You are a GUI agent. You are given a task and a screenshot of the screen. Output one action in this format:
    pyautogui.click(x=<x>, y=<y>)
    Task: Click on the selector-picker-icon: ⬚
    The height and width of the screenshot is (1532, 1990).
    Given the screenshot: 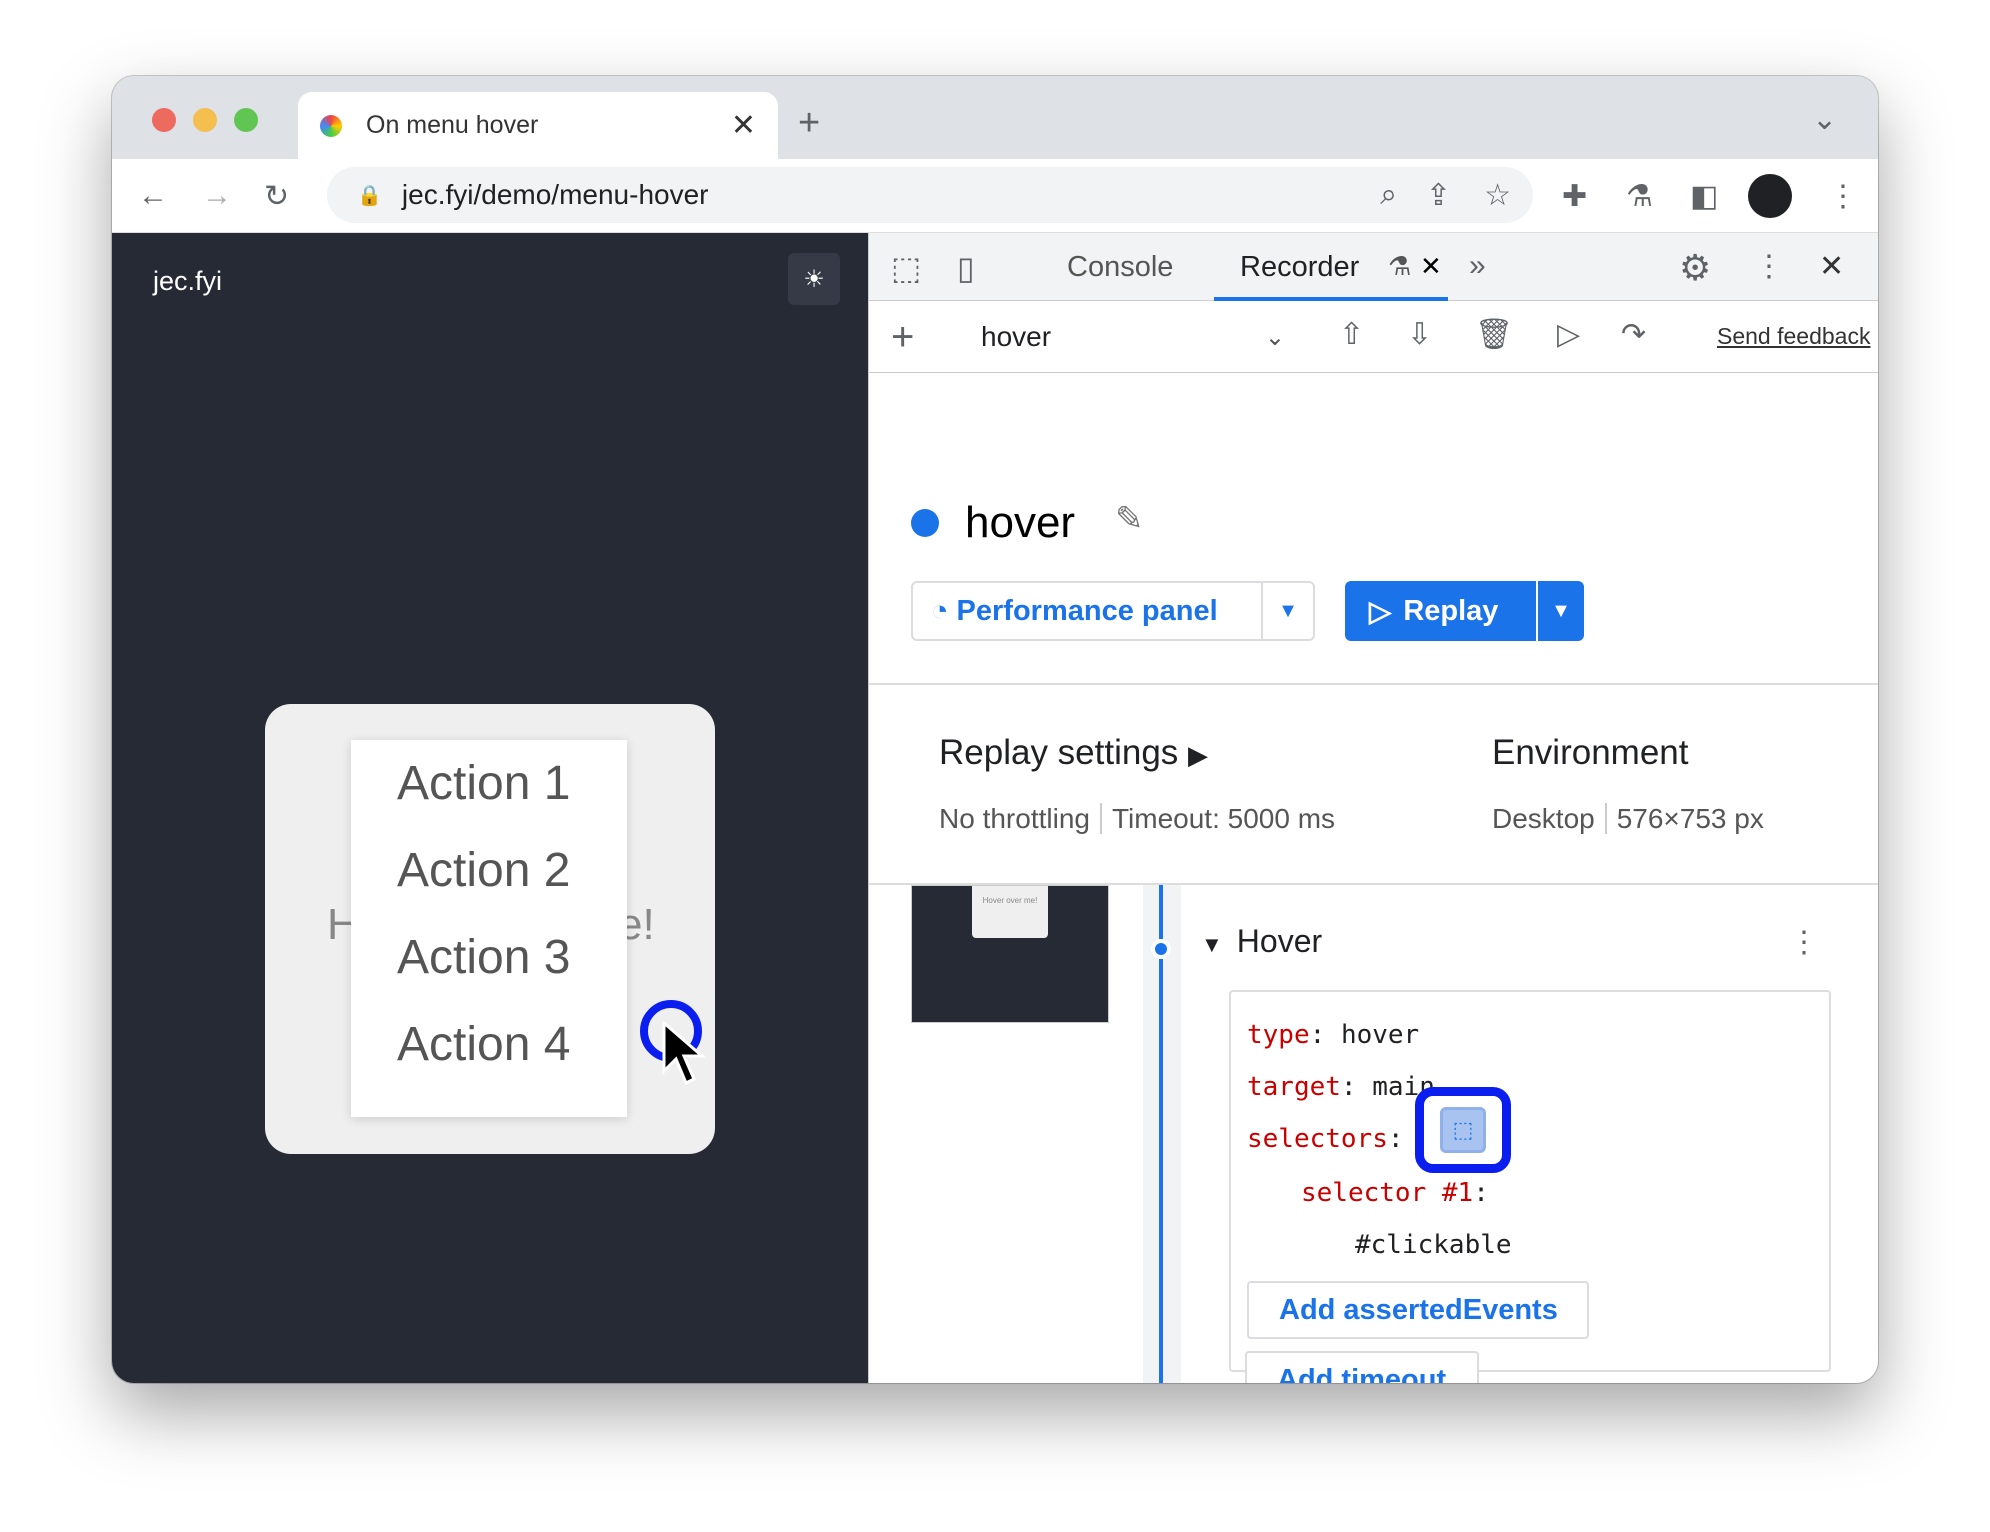 What is the action you would take?
    pyautogui.click(x=1463, y=1130)
    